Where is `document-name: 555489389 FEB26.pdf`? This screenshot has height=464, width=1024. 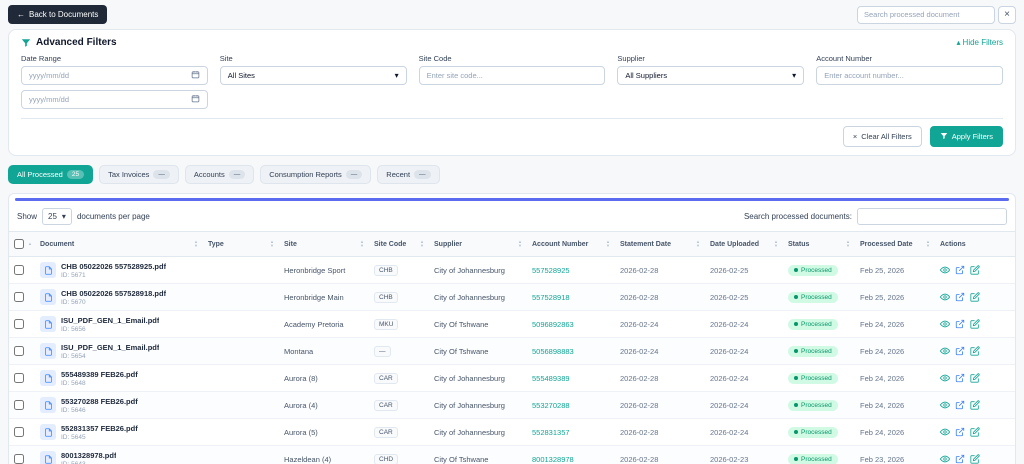
document-name: 555489389 FEB26.pdf is located at coordinates (99, 374).